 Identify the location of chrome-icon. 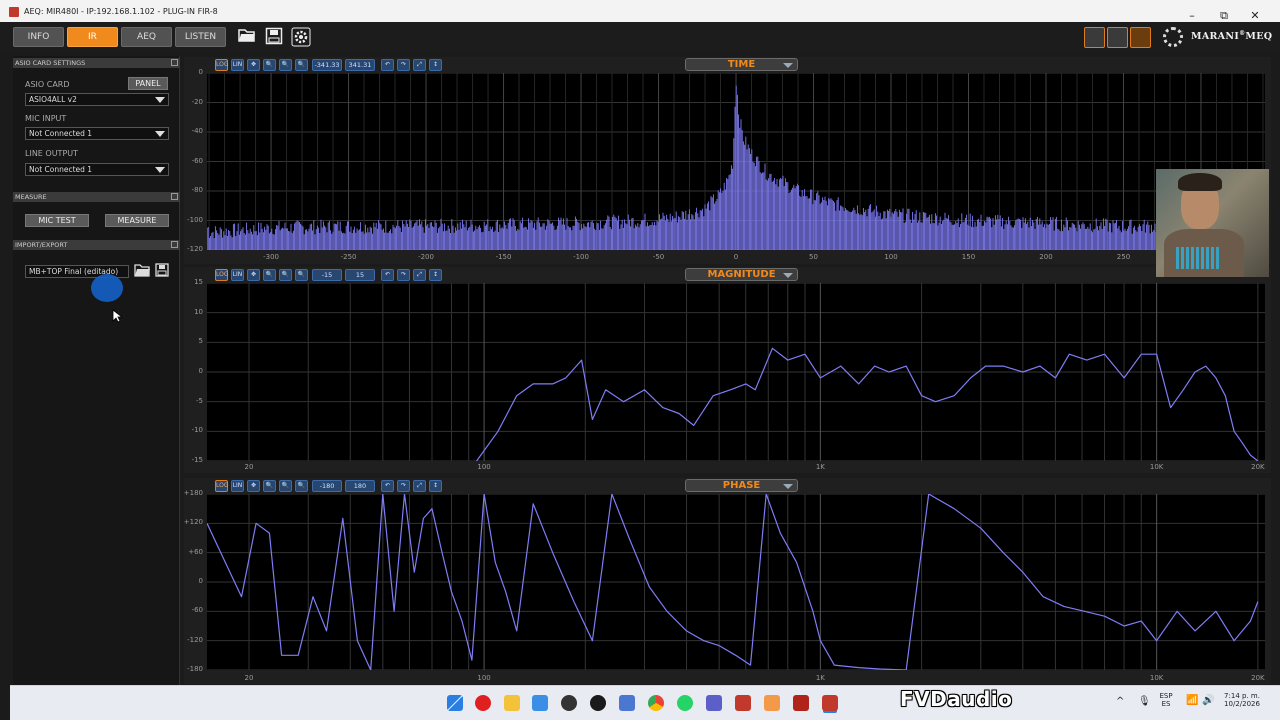
(656, 703).